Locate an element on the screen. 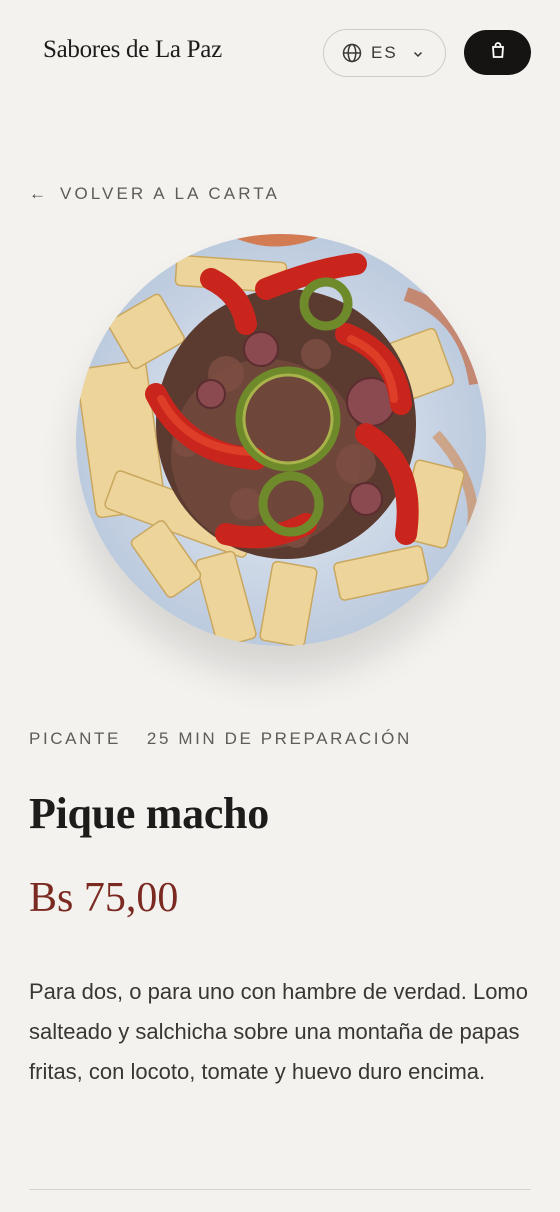 The image size is (560, 1212). tag-spicy: PICANTE is located at coordinates (75, 738).